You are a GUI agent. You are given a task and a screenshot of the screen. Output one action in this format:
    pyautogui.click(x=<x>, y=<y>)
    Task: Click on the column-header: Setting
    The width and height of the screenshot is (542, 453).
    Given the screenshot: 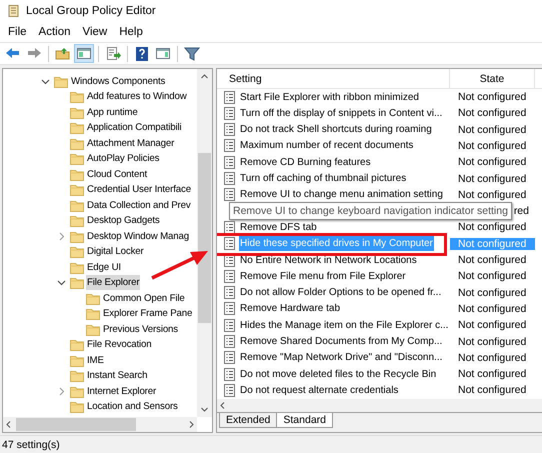 What is the action you would take?
    pyautogui.click(x=333, y=78)
    